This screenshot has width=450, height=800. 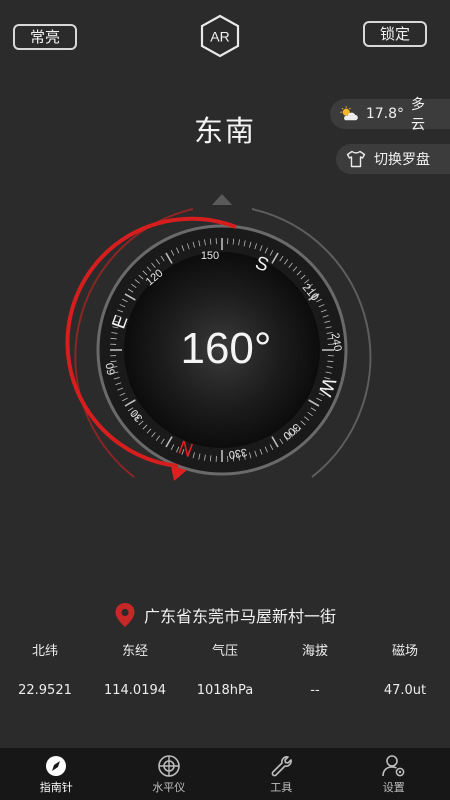 I want to click on compass-icon, so click(x=56, y=766).